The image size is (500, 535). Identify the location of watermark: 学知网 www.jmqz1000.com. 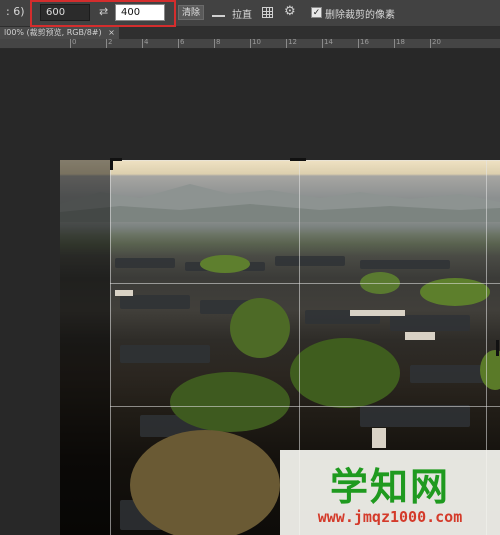
(390, 492).